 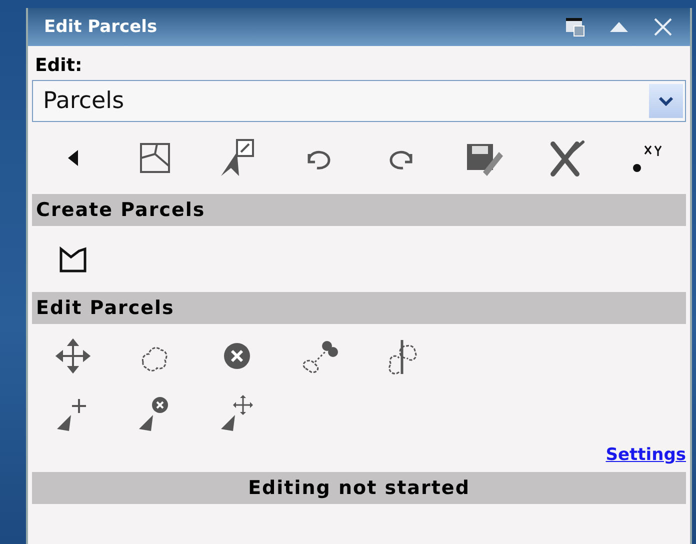 What do you see at coordinates (359, 101) in the screenshot?
I see `layer-dropdown: Parcels` at bounding box center [359, 101].